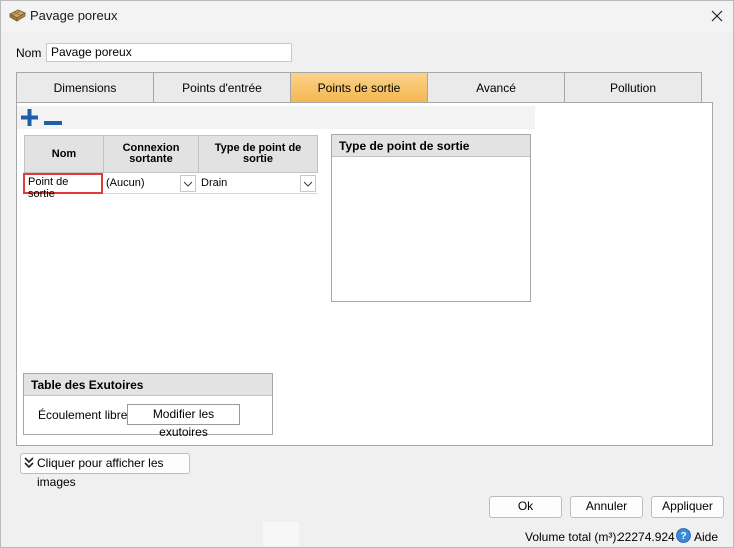 The image size is (734, 548). Describe the element at coordinates (151, 154) in the screenshot. I see `grid-header-connection: Connexion sortante` at that location.